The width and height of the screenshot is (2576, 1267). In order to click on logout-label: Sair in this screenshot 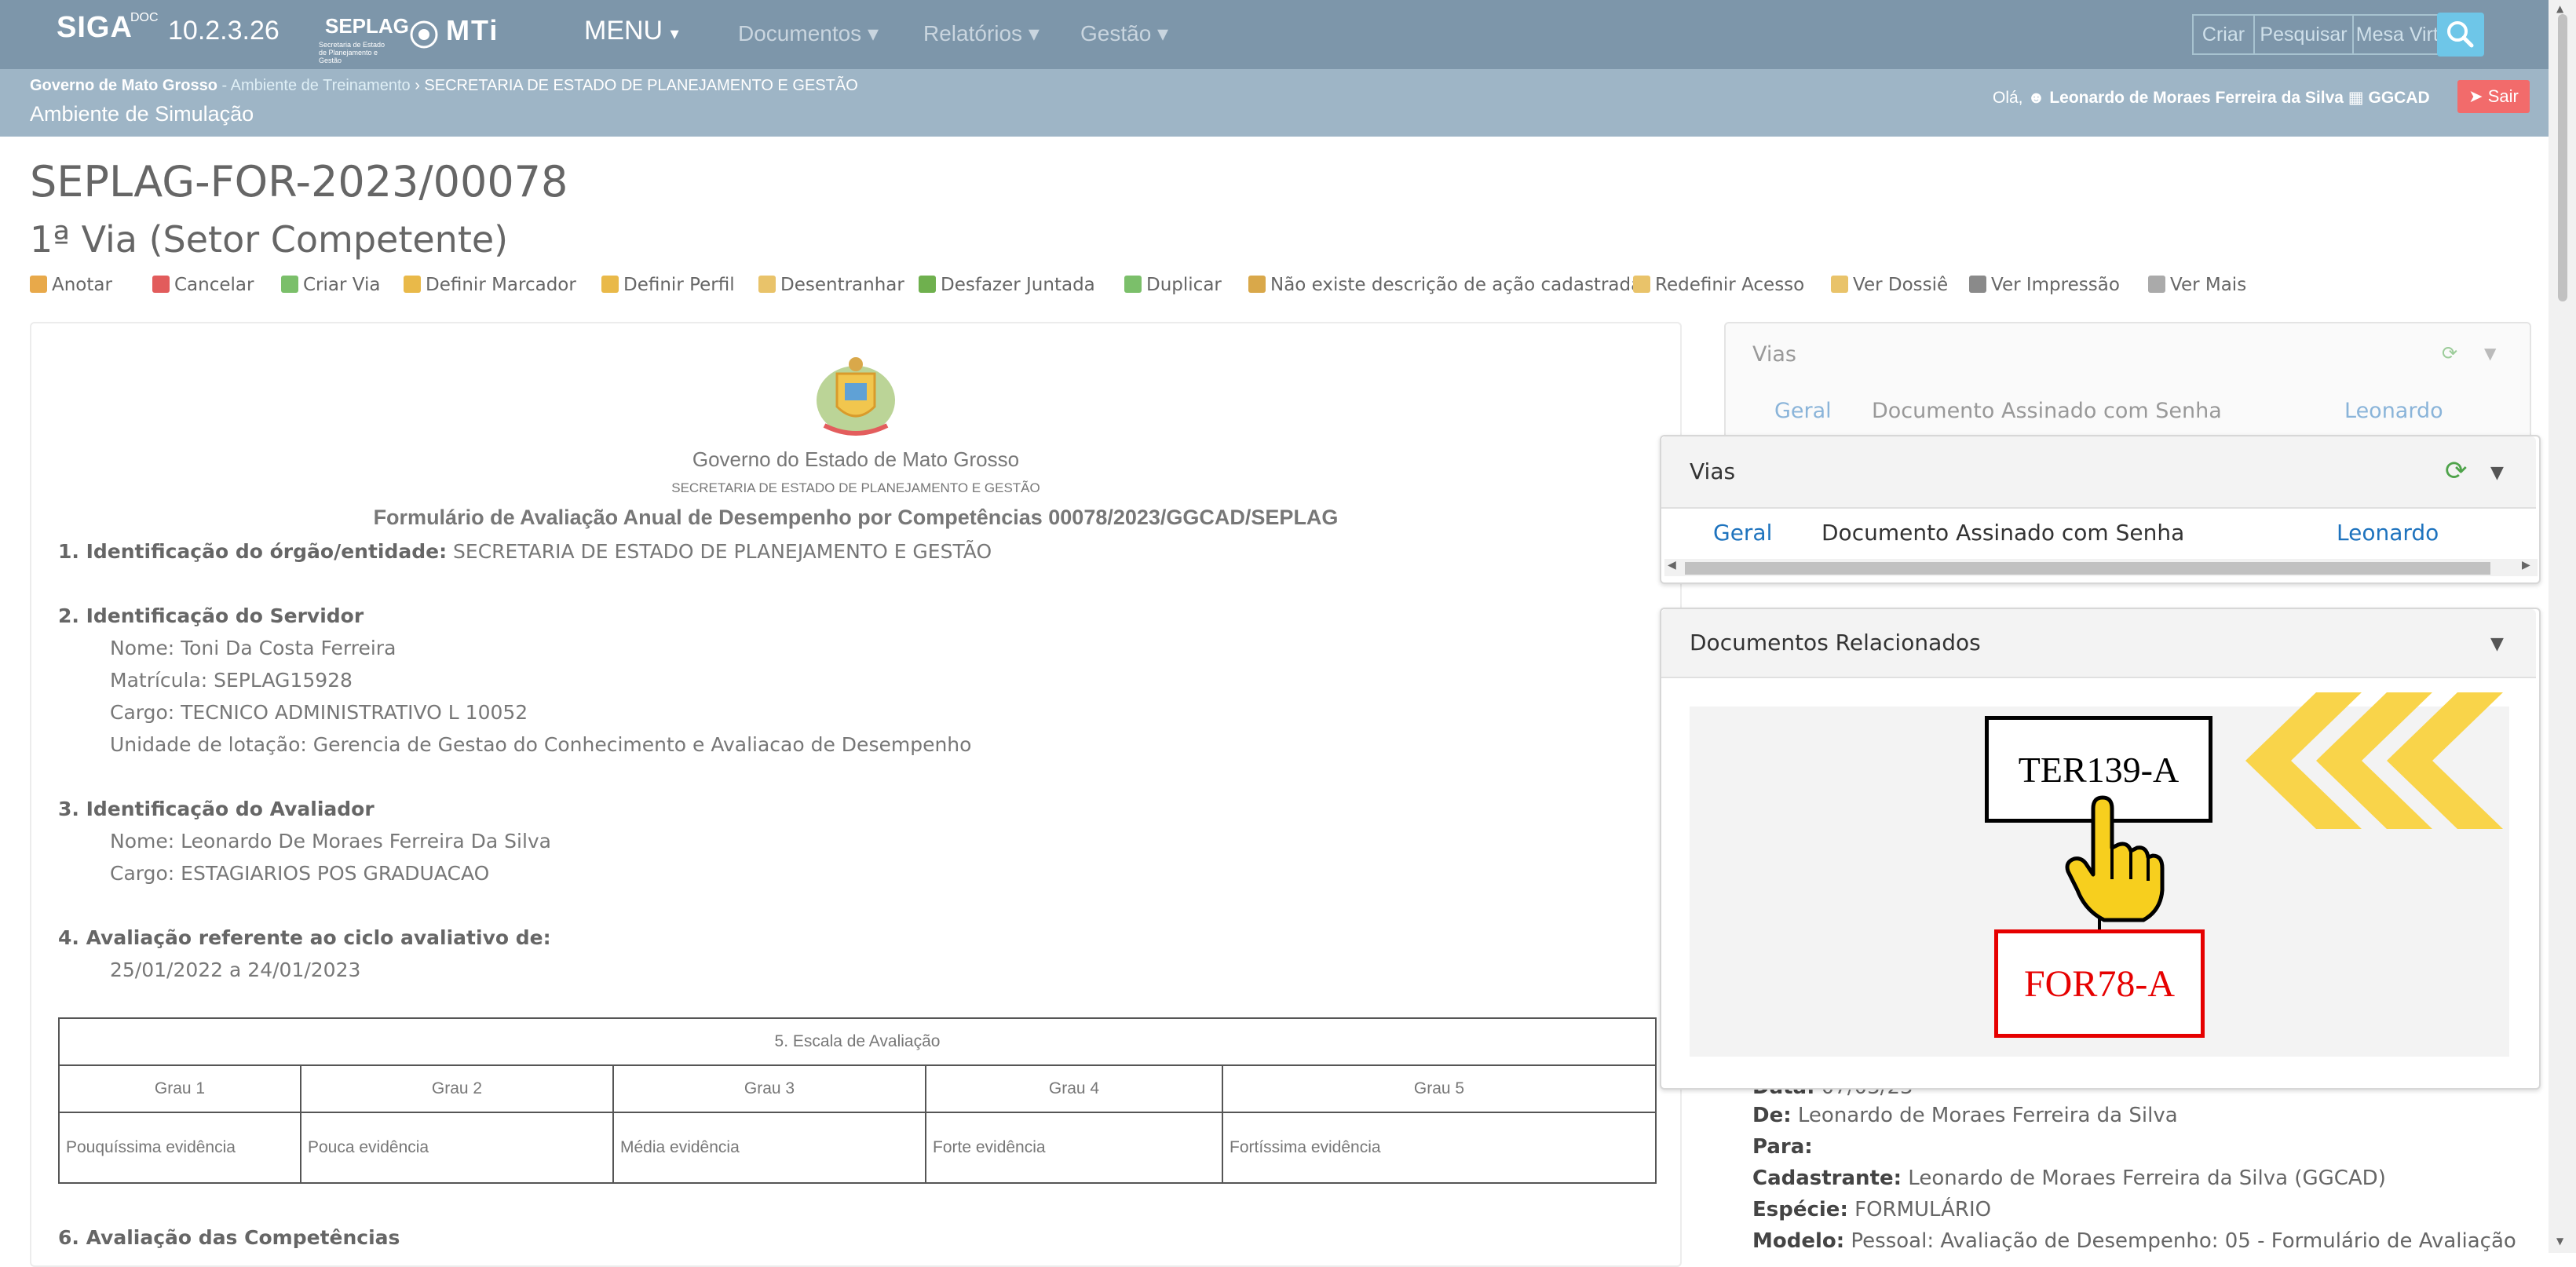, I will do `click(2503, 96)`.